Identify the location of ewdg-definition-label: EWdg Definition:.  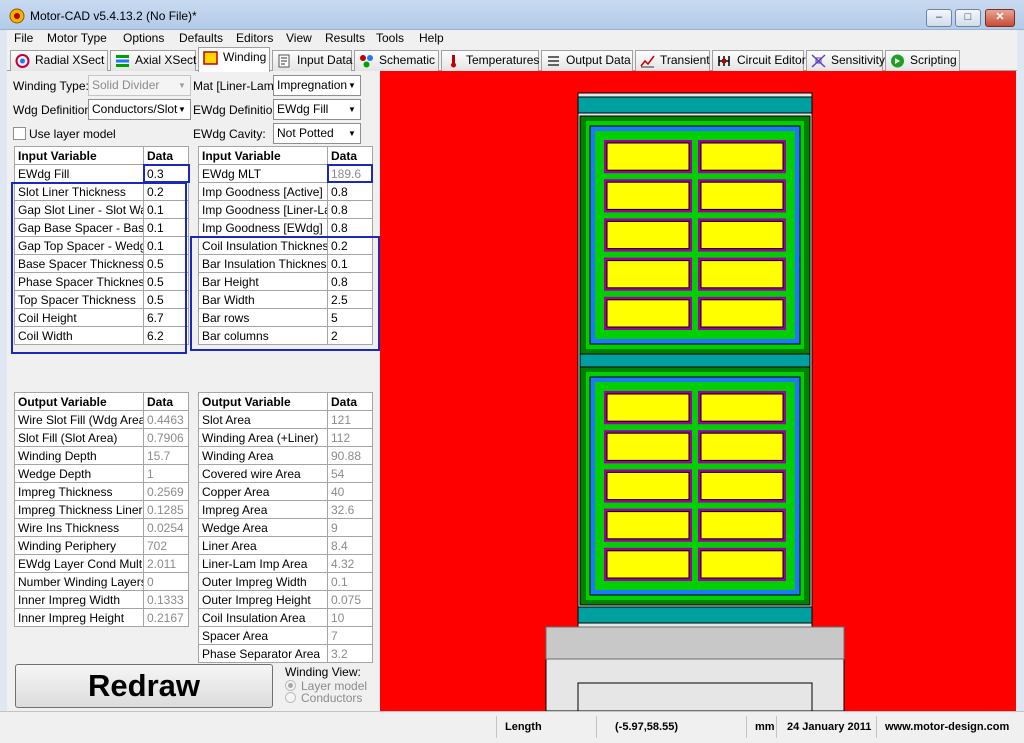
(238, 110).